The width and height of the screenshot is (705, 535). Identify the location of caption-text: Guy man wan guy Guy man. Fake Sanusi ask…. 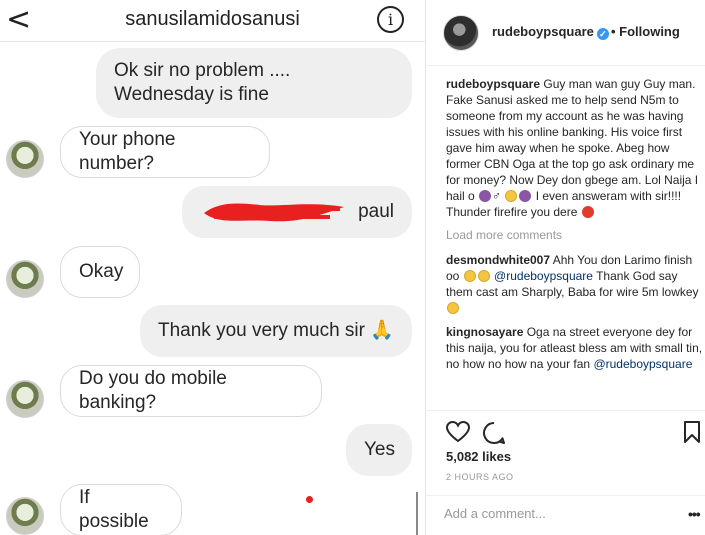
(572, 140).